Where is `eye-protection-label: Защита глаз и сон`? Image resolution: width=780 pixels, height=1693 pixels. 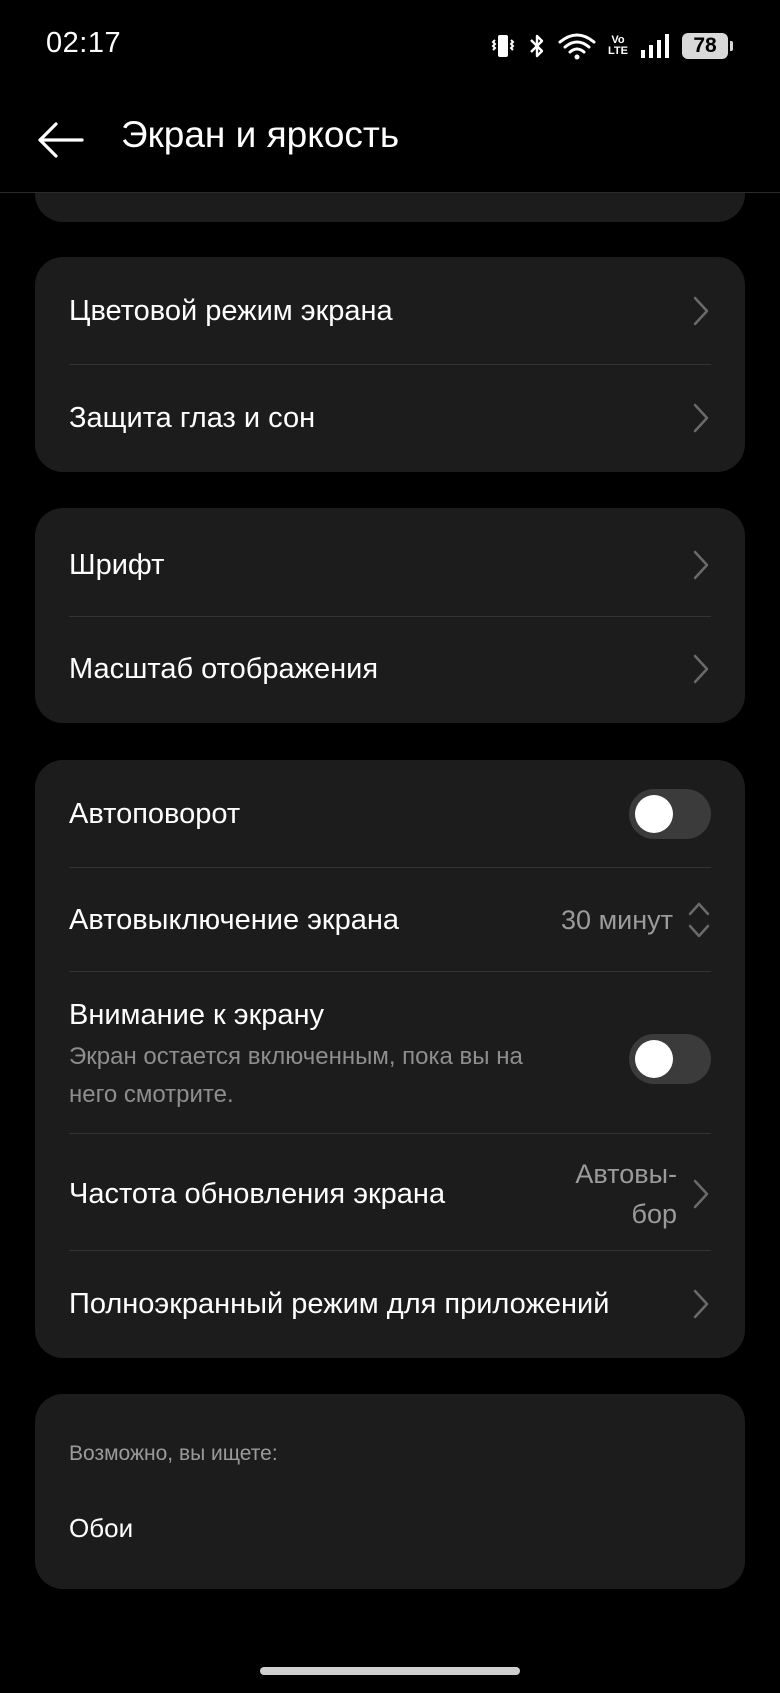 eye-protection-label: Защита глаз и сон is located at coordinates (192, 417).